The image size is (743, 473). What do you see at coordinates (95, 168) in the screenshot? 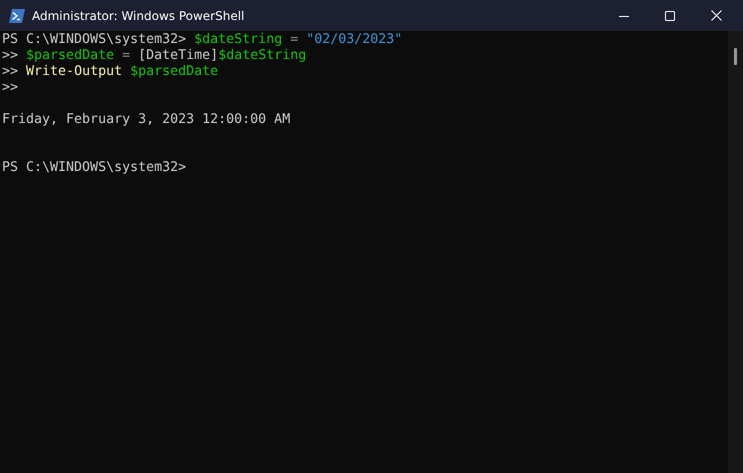
I see `console-line: PS C:\WINDOWS\system32>` at bounding box center [95, 168].